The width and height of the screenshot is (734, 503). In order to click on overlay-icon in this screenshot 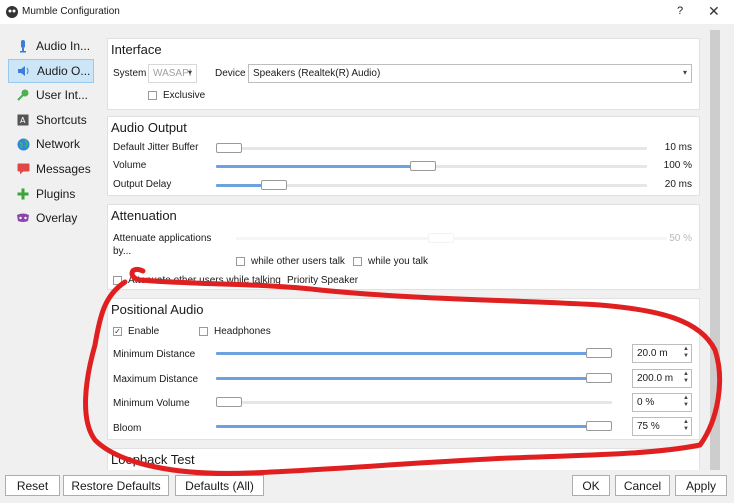, I will do `click(23, 218)`.